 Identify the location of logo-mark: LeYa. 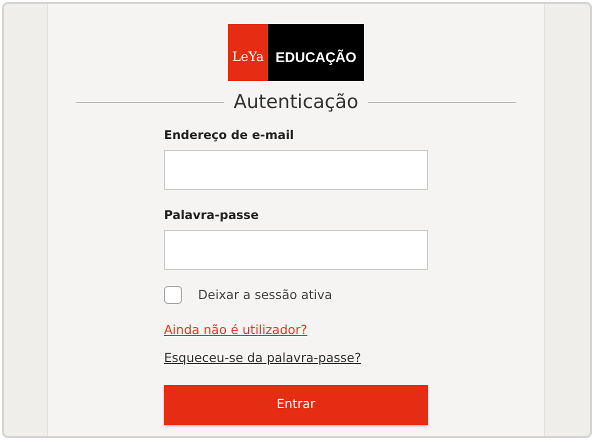
(248, 52).